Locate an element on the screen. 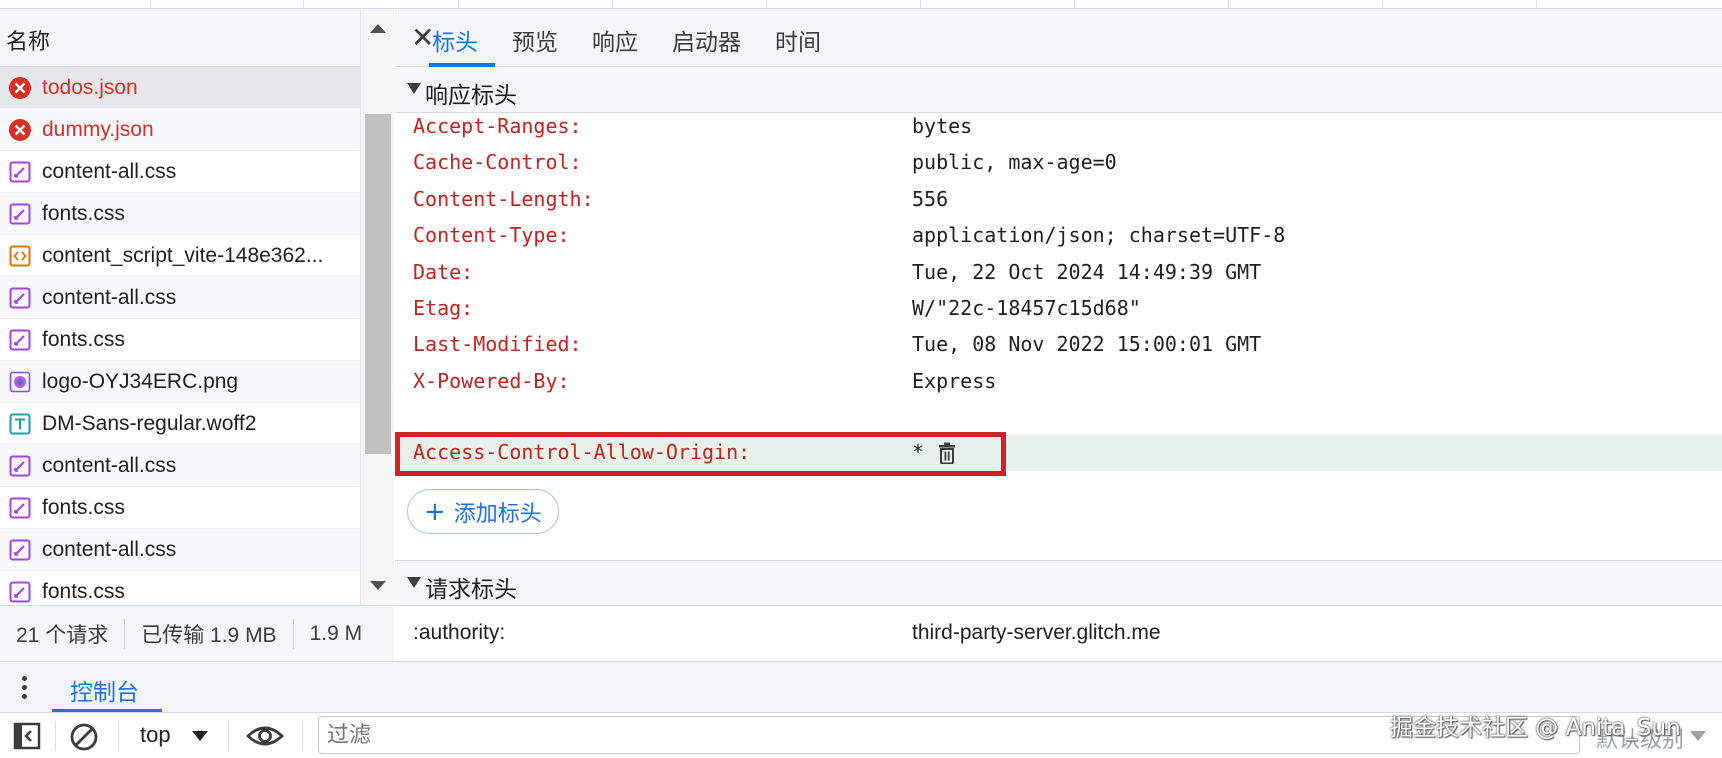  request-row: todos.json is located at coordinates (180, 88).